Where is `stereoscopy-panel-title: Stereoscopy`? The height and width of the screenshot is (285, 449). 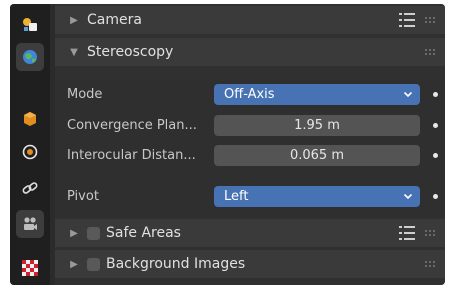 stereoscopy-panel-title: Stereoscopy is located at coordinates (130, 52).